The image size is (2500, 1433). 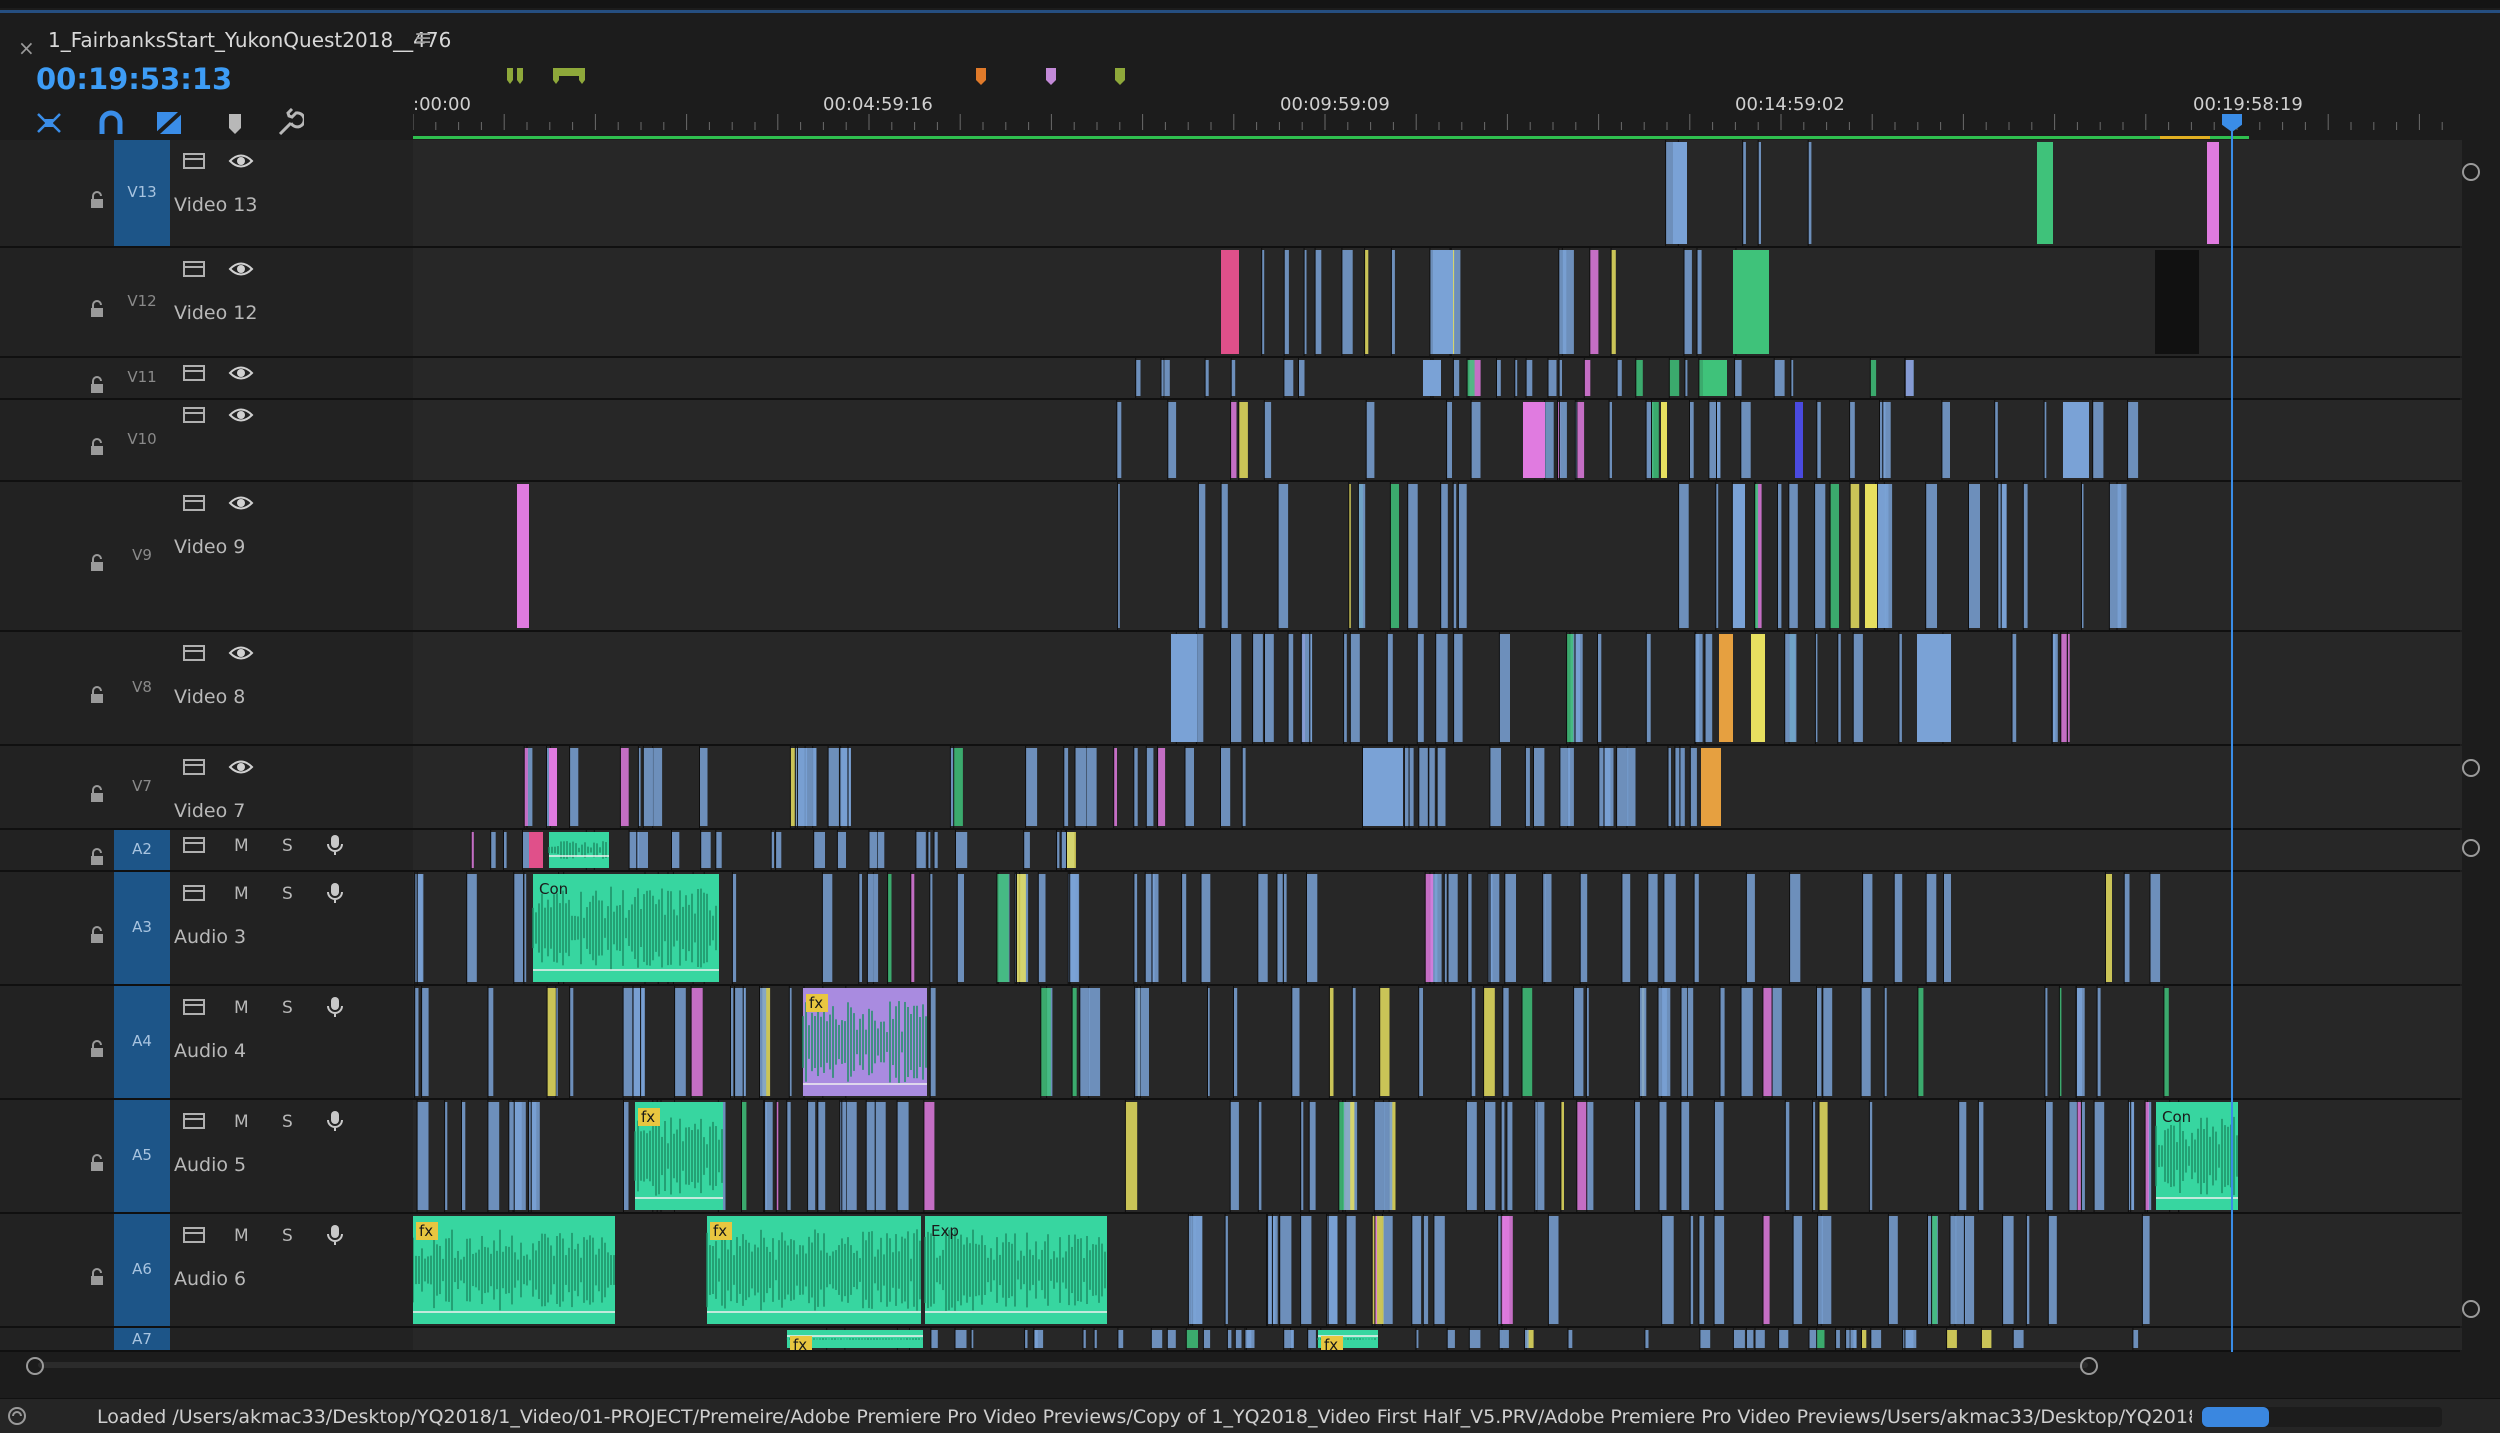 What do you see at coordinates (289, 123) in the screenshot?
I see `wrench-settings-icon` at bounding box center [289, 123].